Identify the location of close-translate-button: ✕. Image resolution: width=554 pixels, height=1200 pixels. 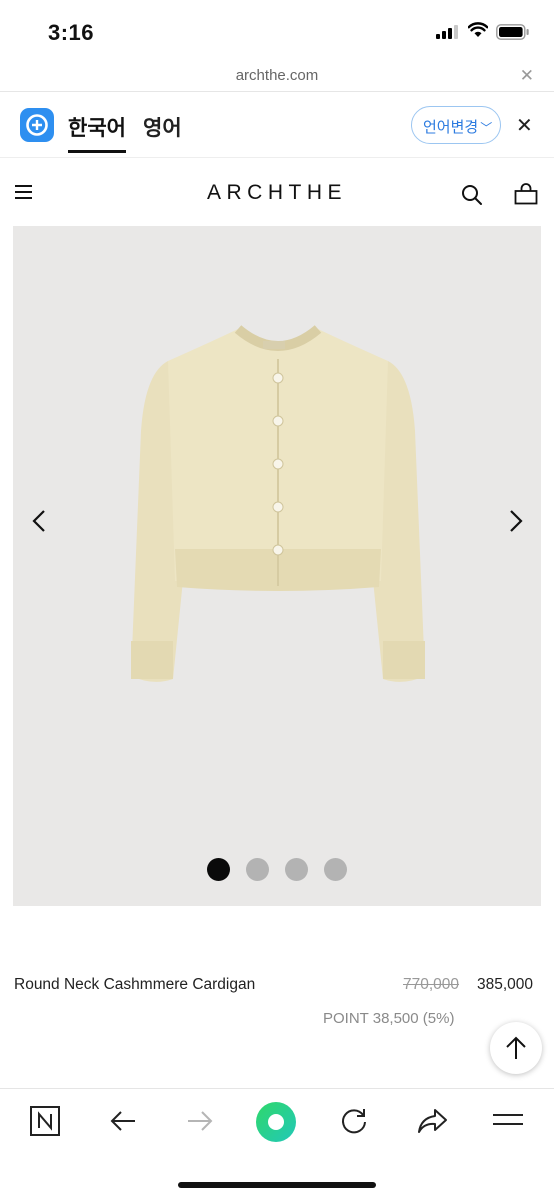
(524, 125).